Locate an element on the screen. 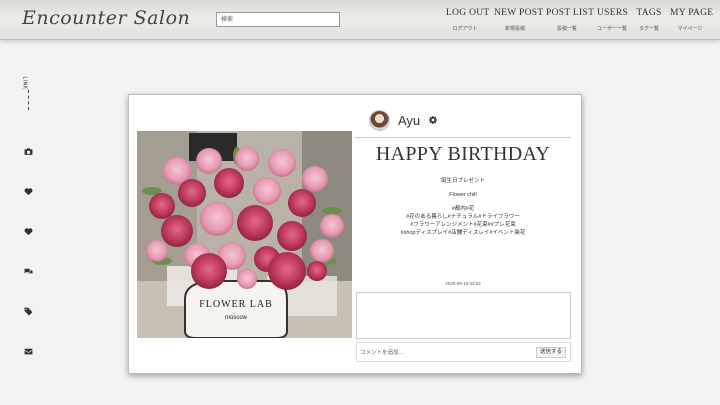  site-logo: Encounter Salon is located at coordinates (106, 18).